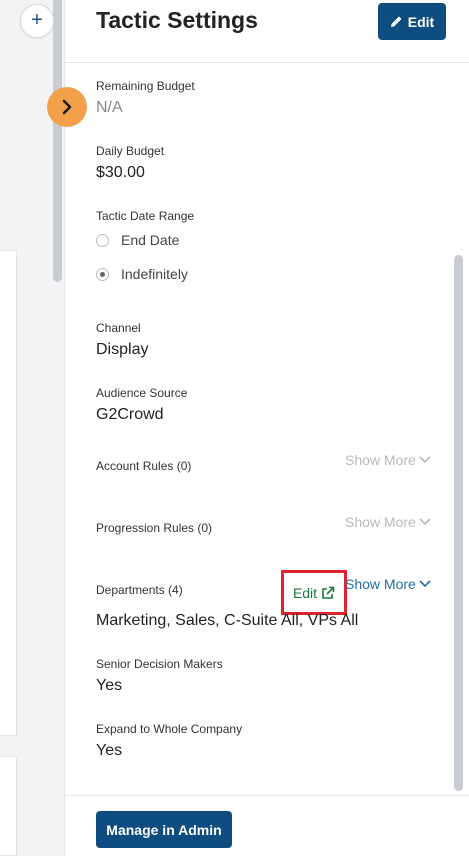 This screenshot has height=856, width=469. Describe the element at coordinates (150, 240) in the screenshot. I see `end-date-option-label: End Date` at that location.